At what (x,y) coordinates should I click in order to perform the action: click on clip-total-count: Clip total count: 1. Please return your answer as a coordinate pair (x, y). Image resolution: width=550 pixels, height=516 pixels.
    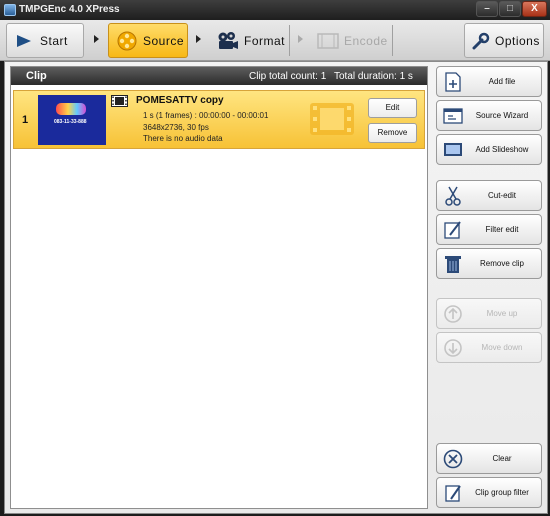
    Looking at the image, I should click on (288, 76).